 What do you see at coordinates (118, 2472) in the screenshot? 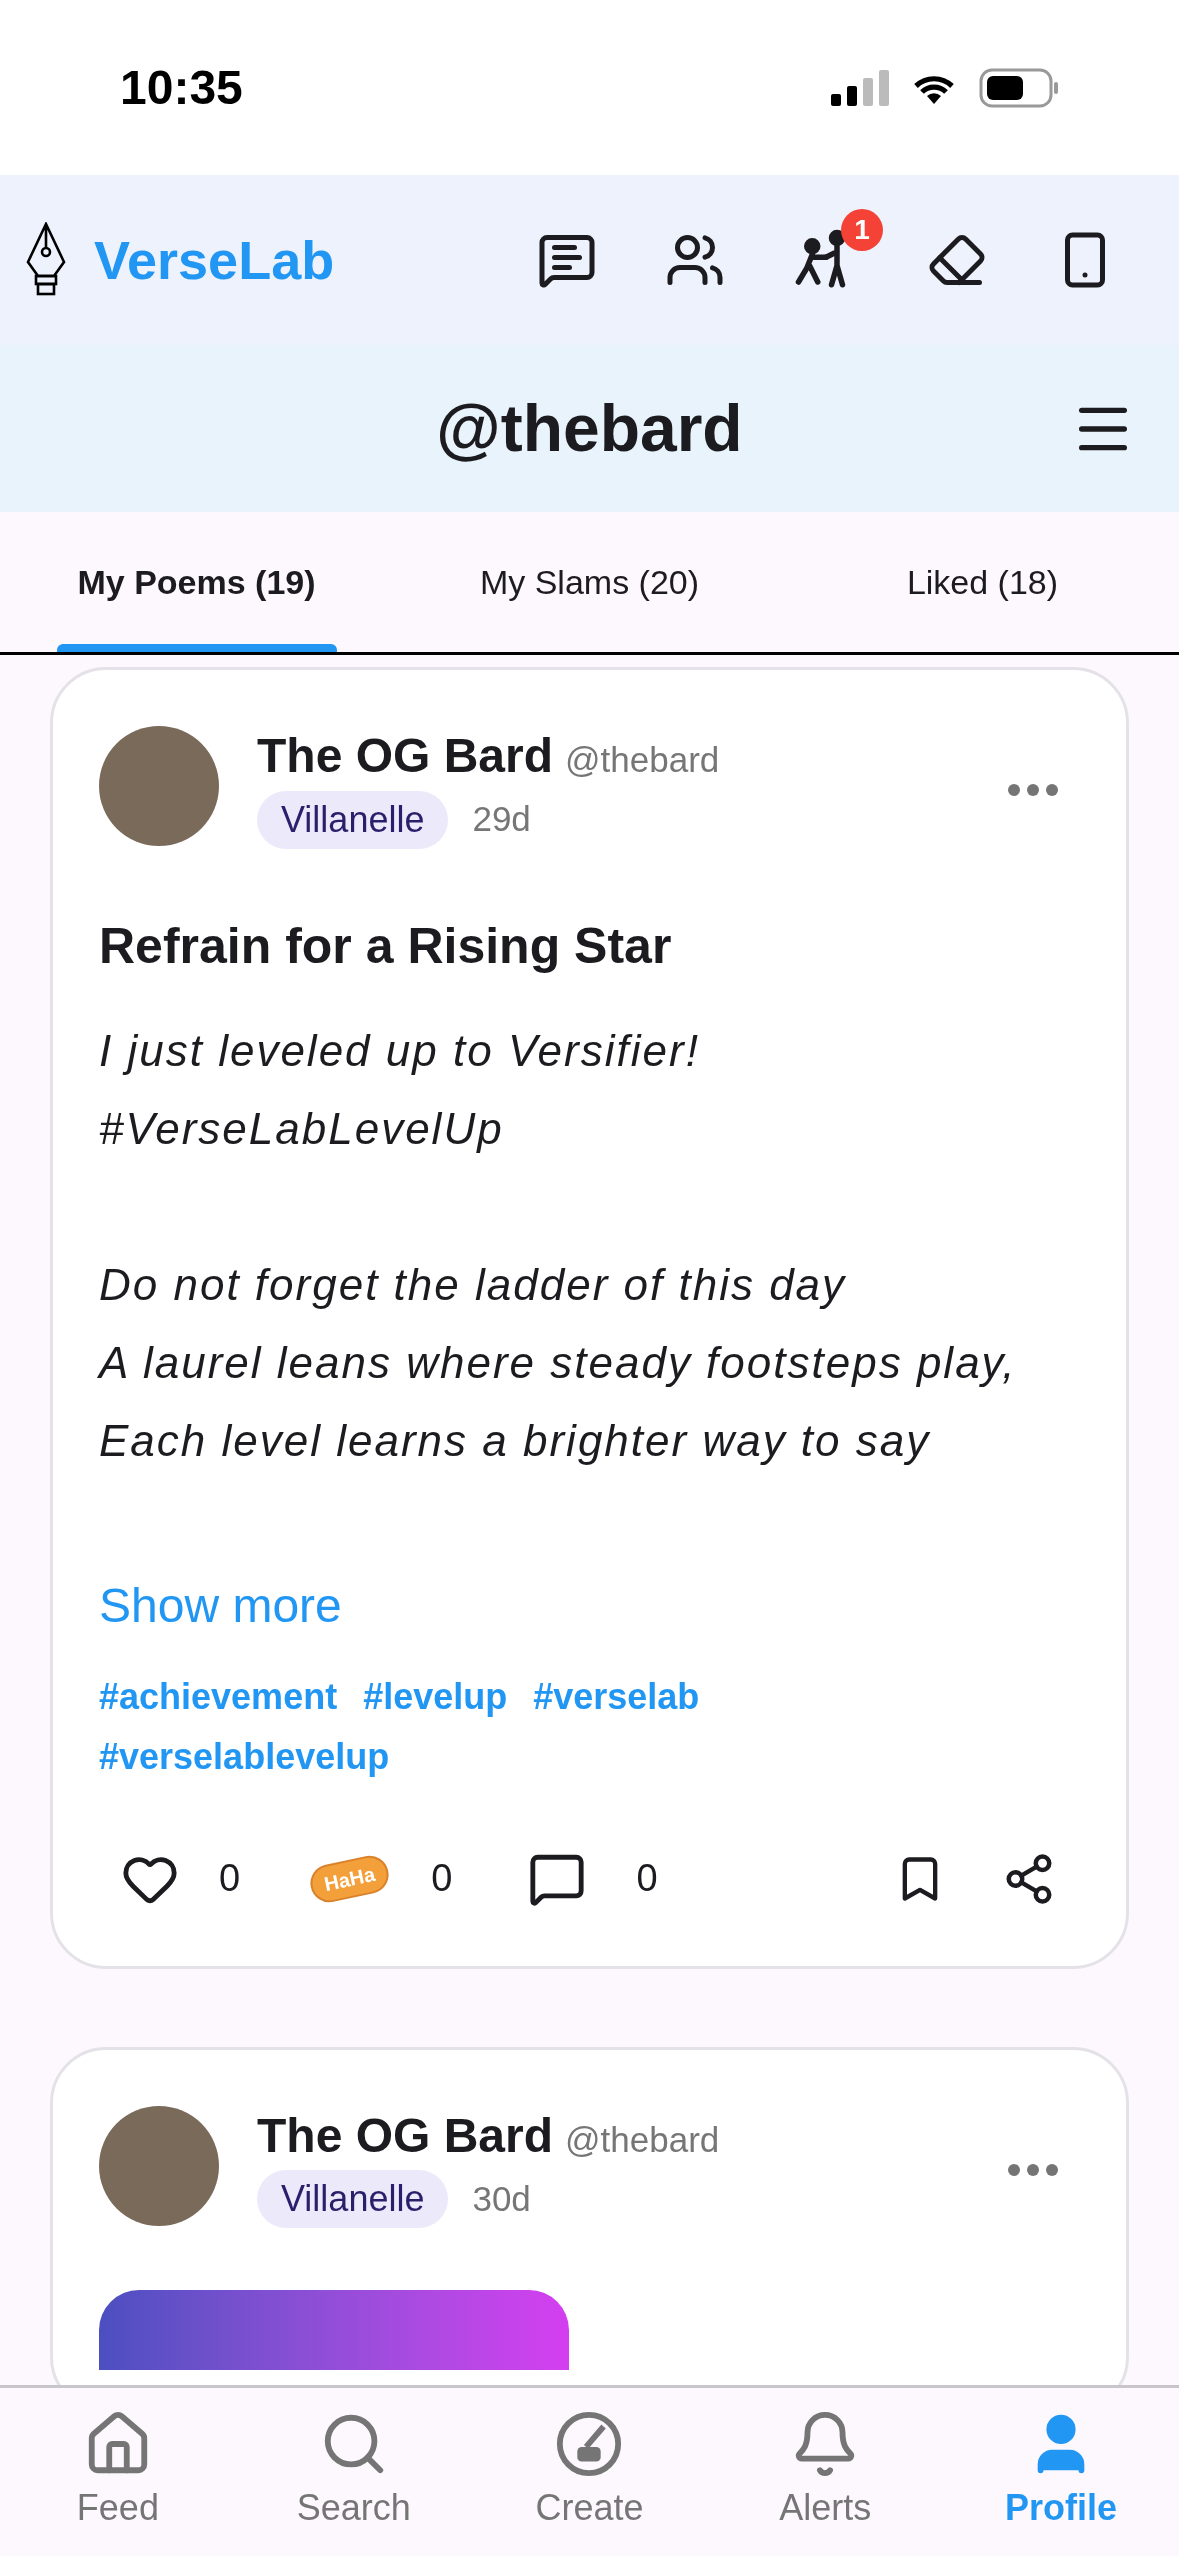
I see `nav-tab: Feed` at bounding box center [118, 2472].